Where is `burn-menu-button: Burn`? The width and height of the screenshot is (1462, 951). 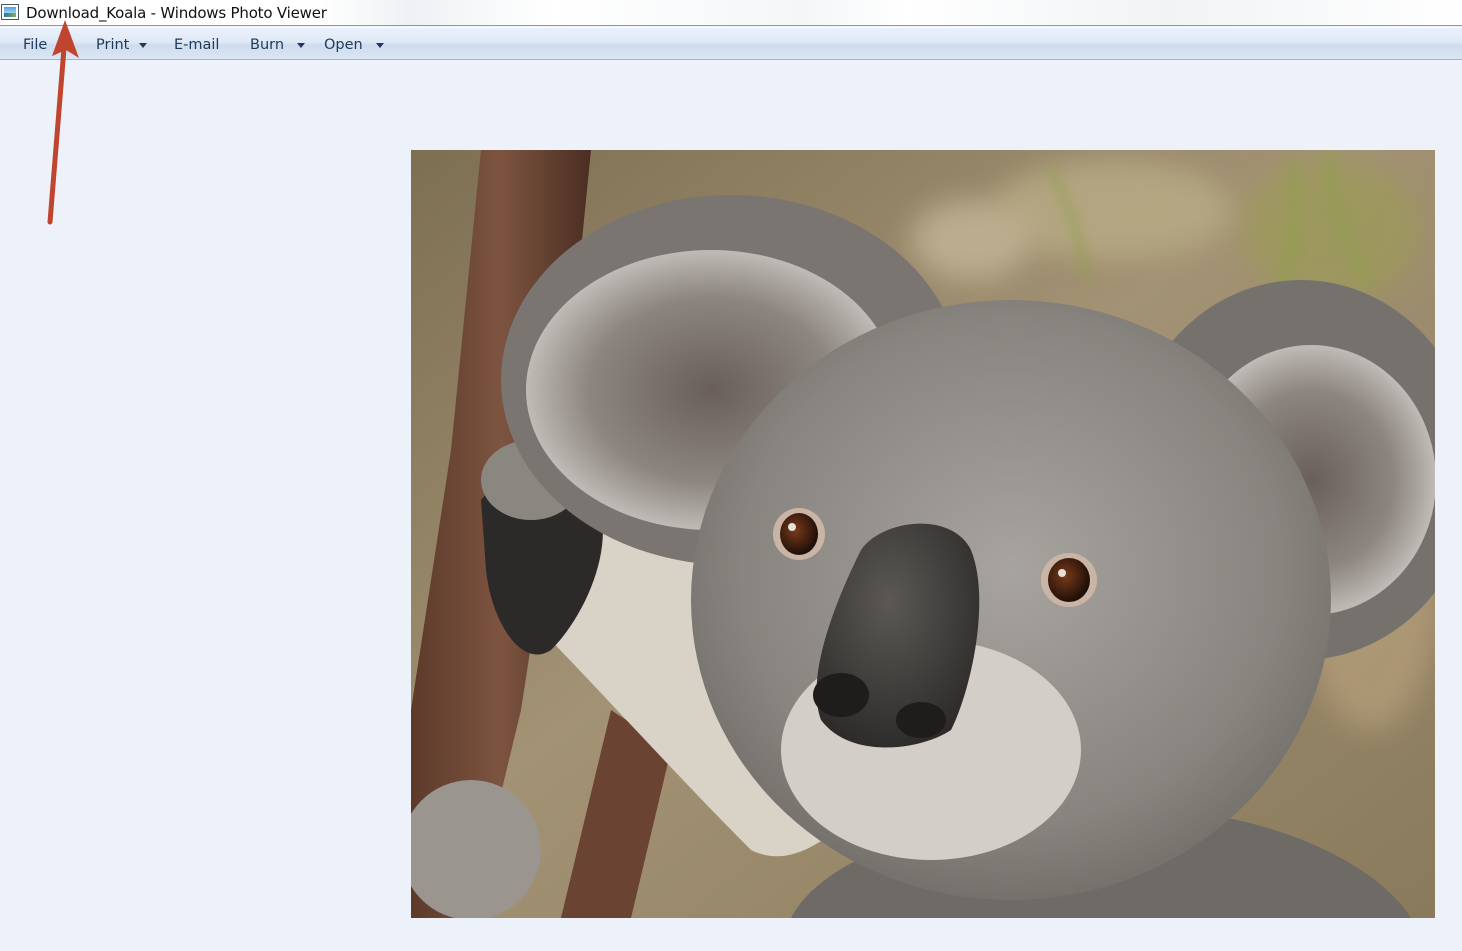 burn-menu-button: Burn is located at coordinates (278, 45).